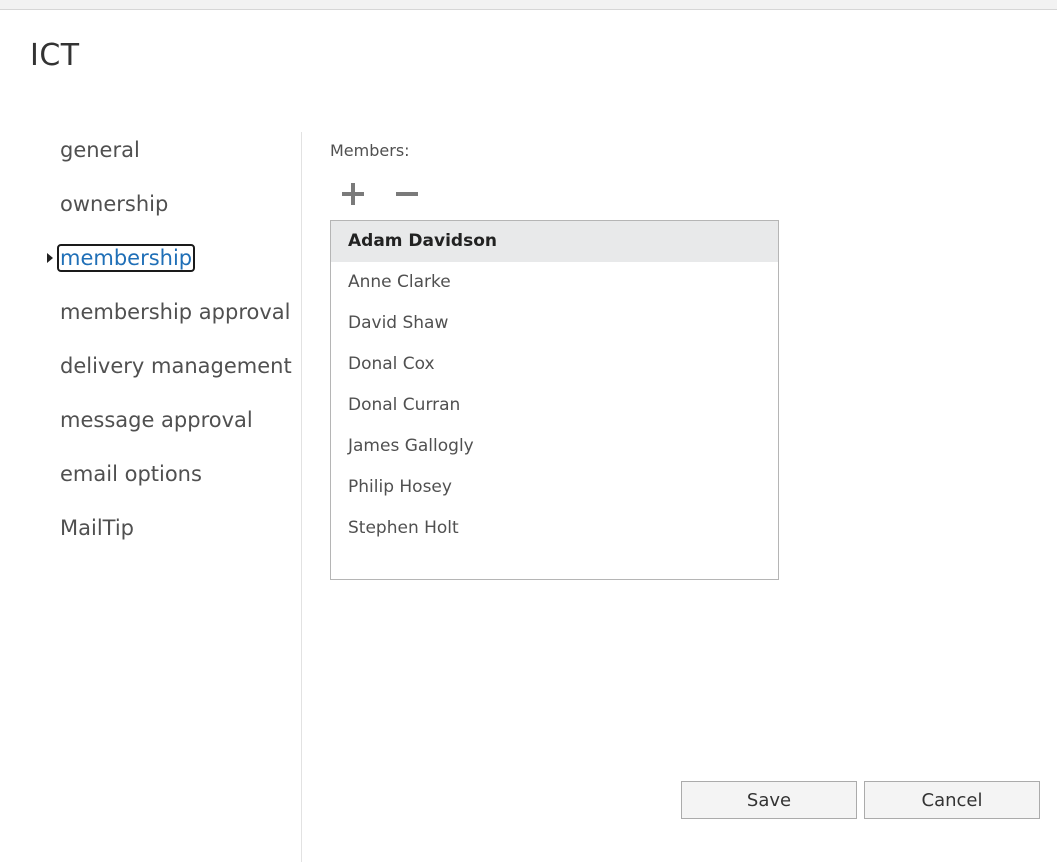 This screenshot has height=862, width=1057. I want to click on nav-item-general: general, so click(100, 150).